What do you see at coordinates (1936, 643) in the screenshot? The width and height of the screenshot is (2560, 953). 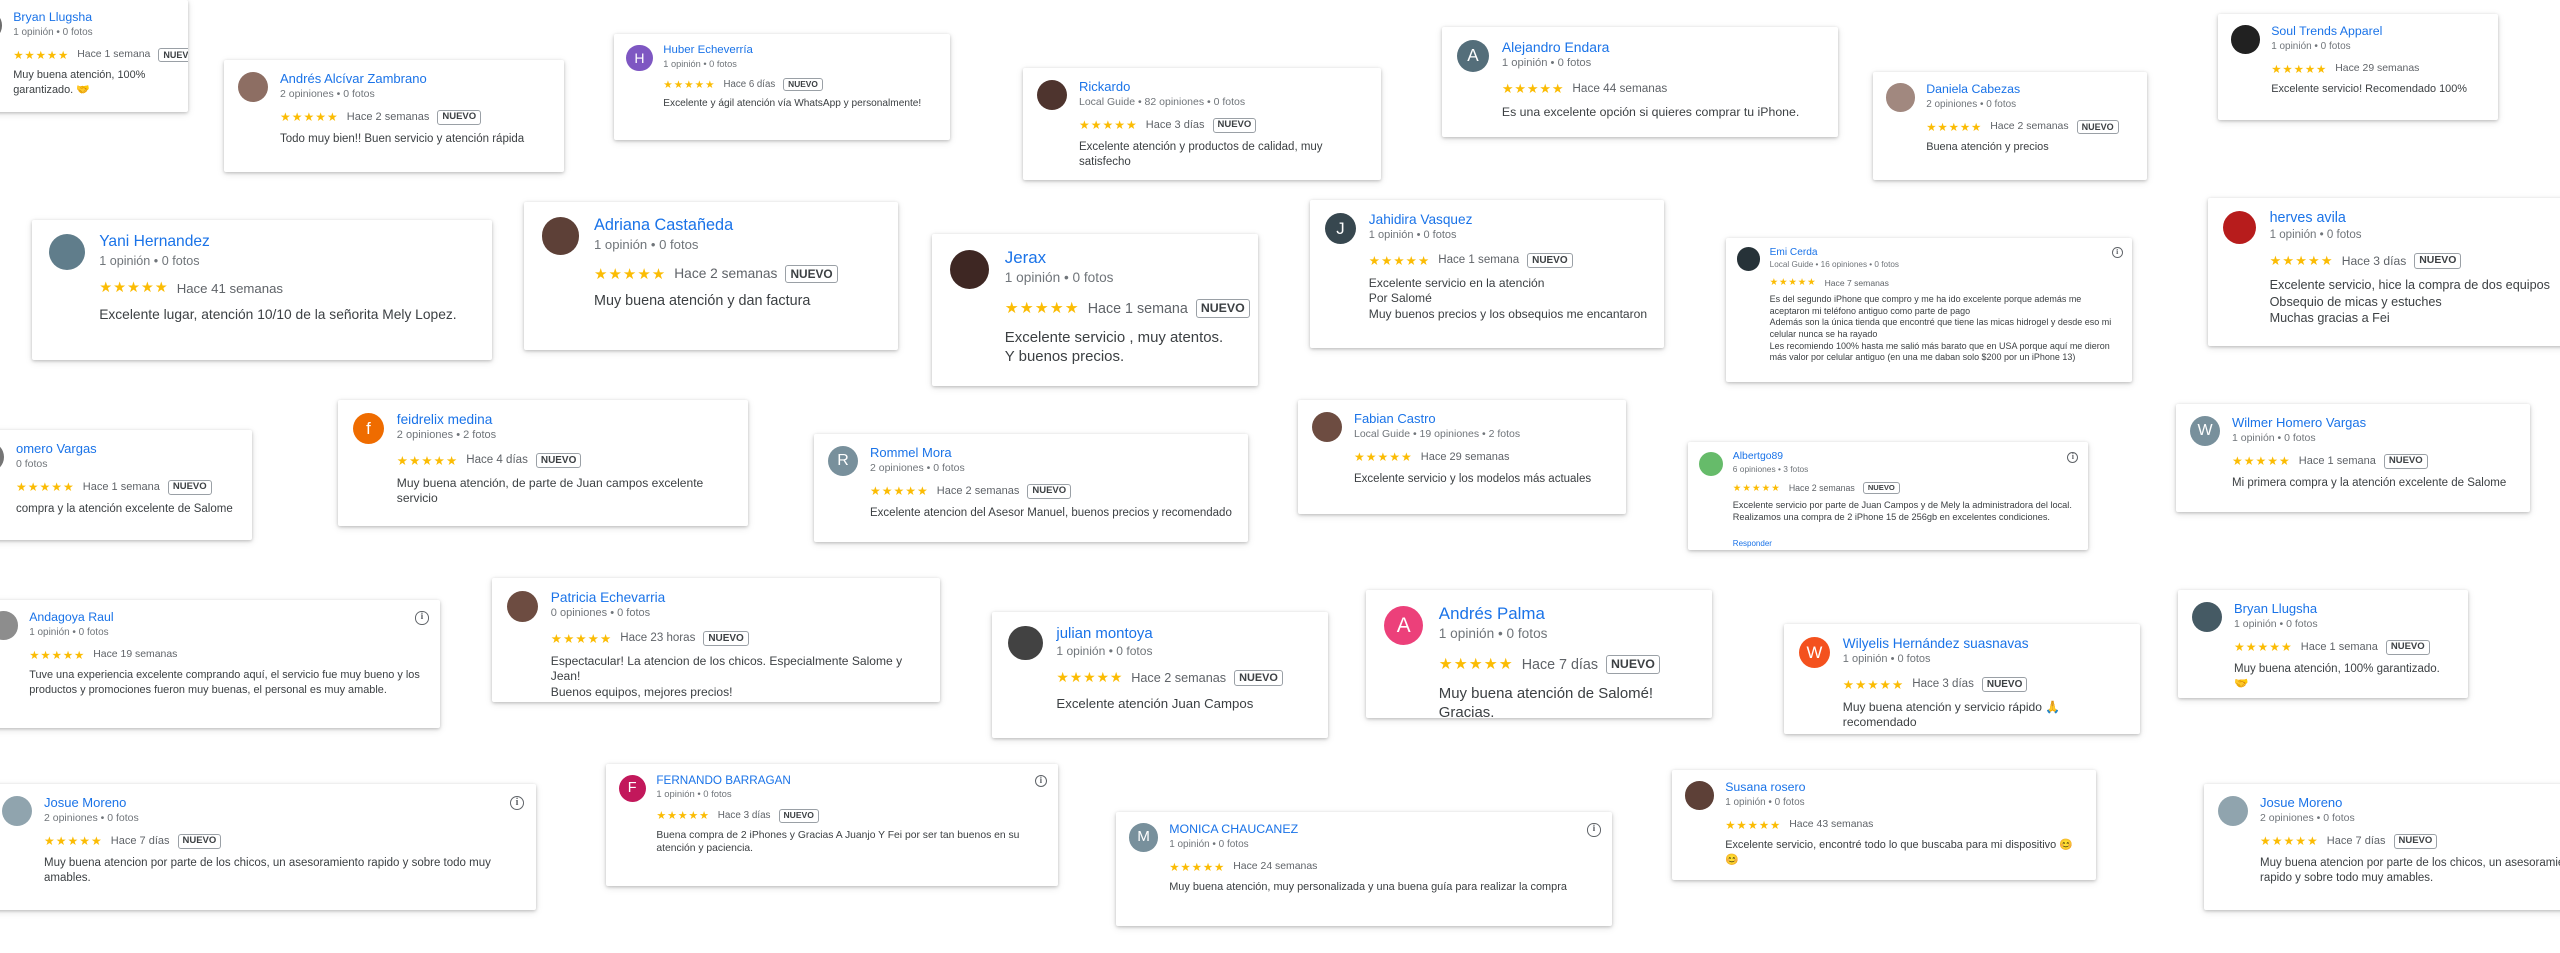 I see `reviewer-name: Wilyelis Hernández suasnavas` at bounding box center [1936, 643].